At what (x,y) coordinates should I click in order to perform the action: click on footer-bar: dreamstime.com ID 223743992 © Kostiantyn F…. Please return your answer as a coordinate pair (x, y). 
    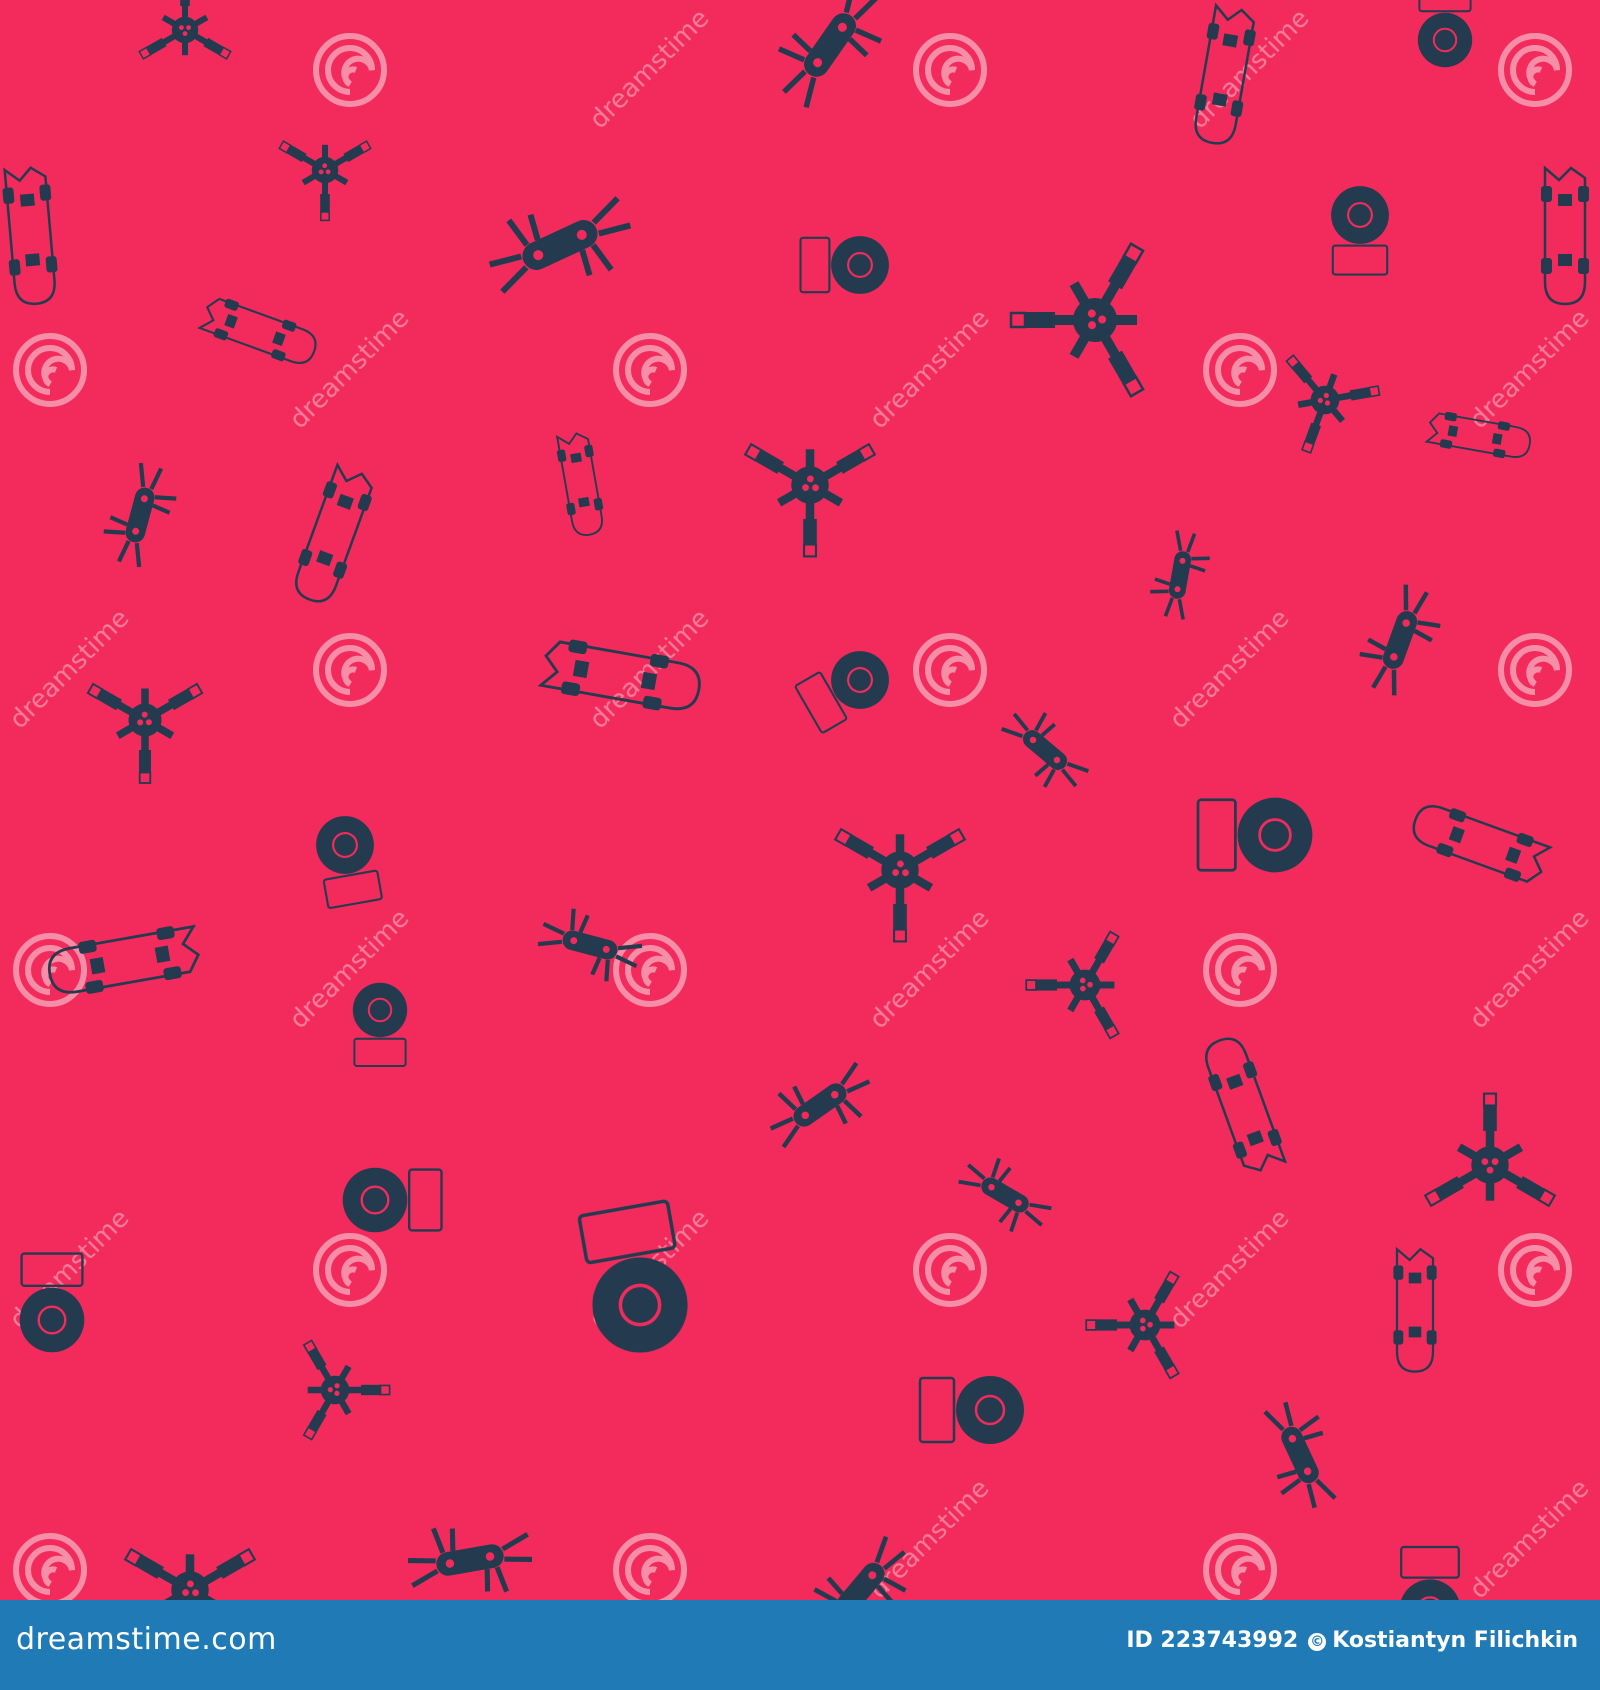
    Looking at the image, I should click on (800, 1645).